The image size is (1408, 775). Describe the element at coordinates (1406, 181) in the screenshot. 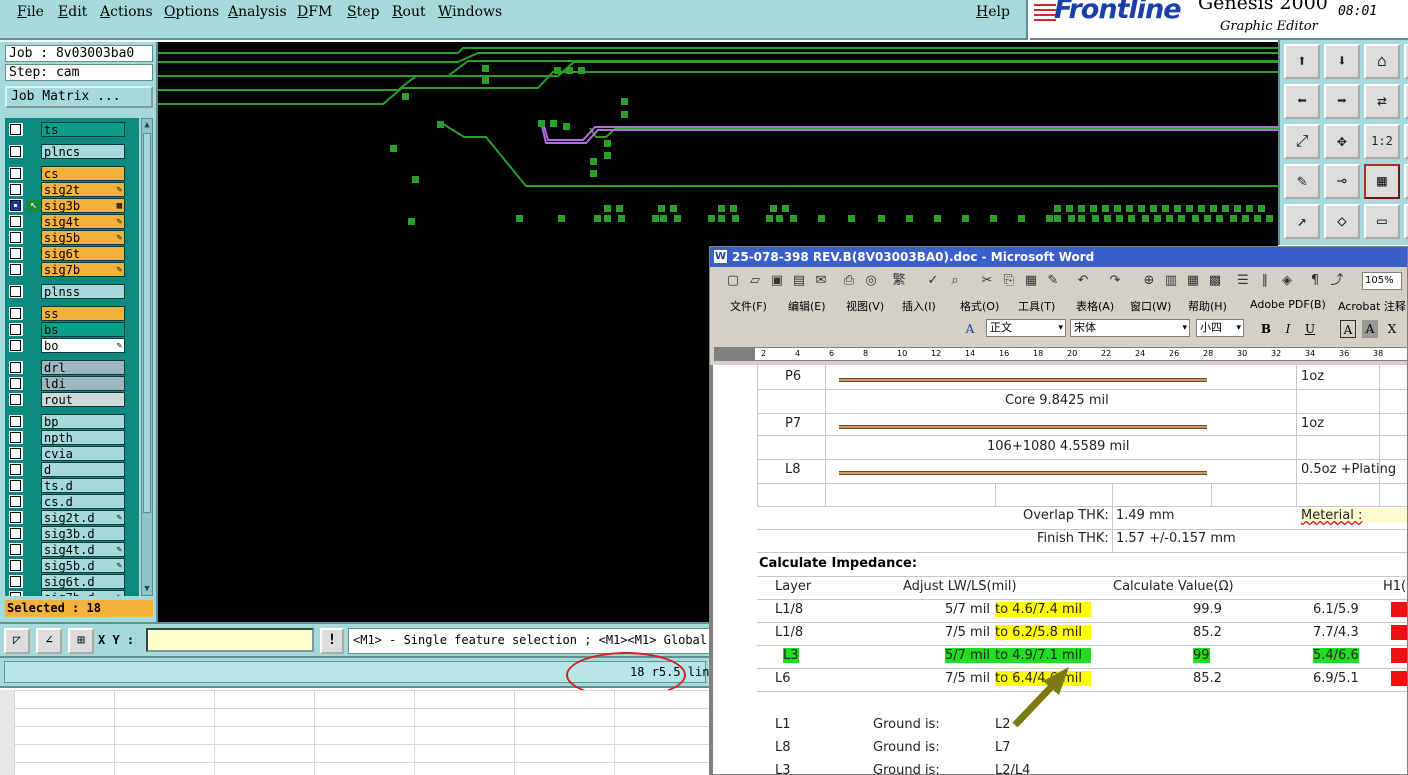

I see `misc-icon: ▭` at that location.